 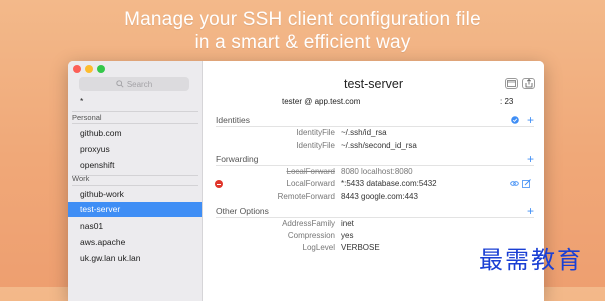 What do you see at coordinates (101, 69) in the screenshot?
I see `zoom-window-button` at bounding box center [101, 69].